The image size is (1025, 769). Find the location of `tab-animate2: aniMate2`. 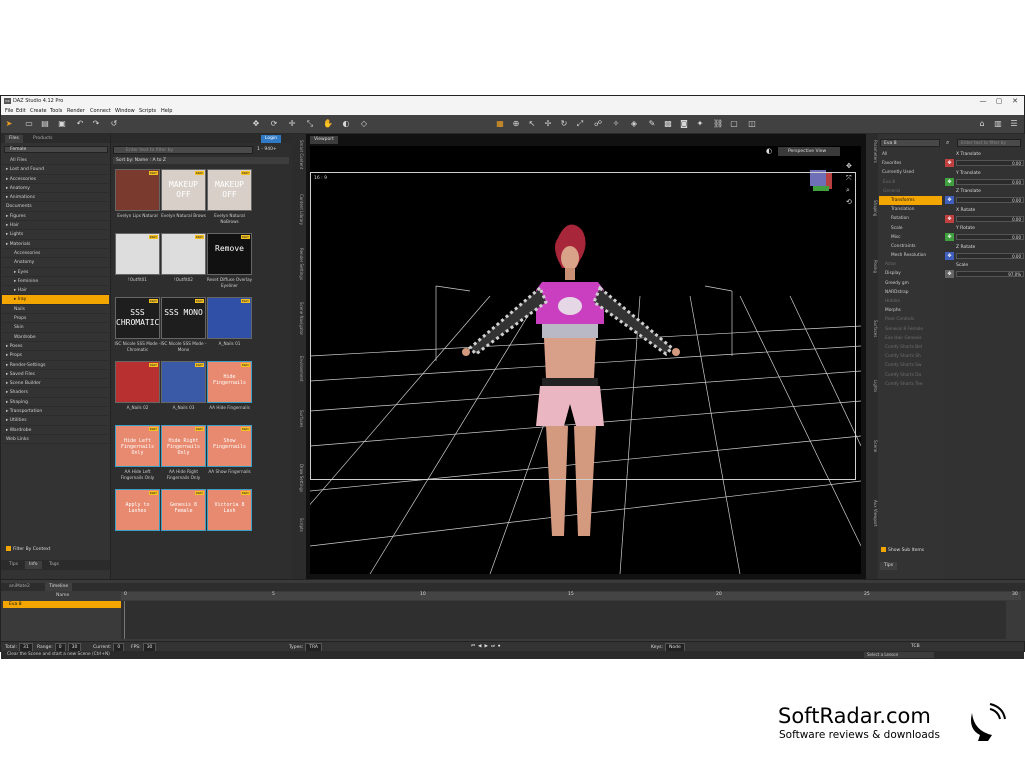

tab-animate2: aniMate2 is located at coordinates (19, 587).